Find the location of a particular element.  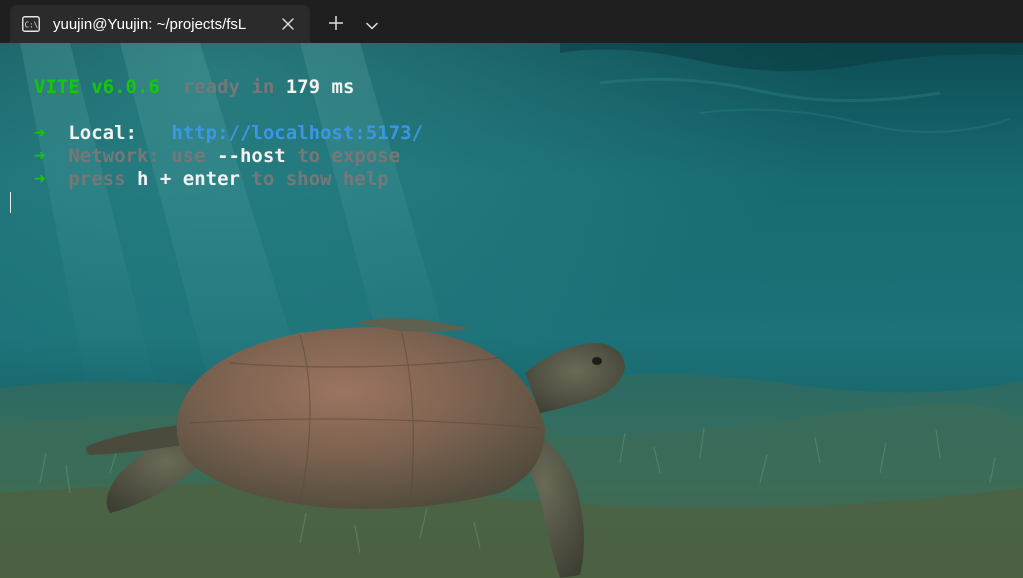

local-line: ➜ Local: http://localhost:5173/ is located at coordinates (228, 133).